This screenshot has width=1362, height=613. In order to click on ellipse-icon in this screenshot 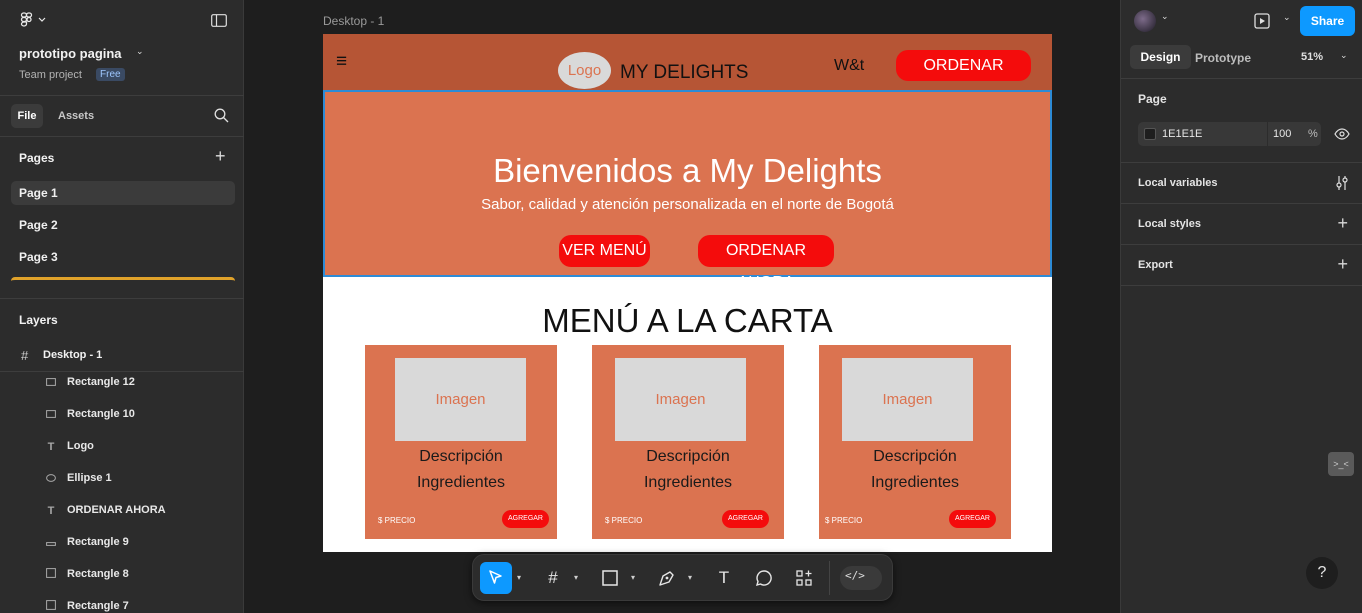, I will do `click(51, 479)`.